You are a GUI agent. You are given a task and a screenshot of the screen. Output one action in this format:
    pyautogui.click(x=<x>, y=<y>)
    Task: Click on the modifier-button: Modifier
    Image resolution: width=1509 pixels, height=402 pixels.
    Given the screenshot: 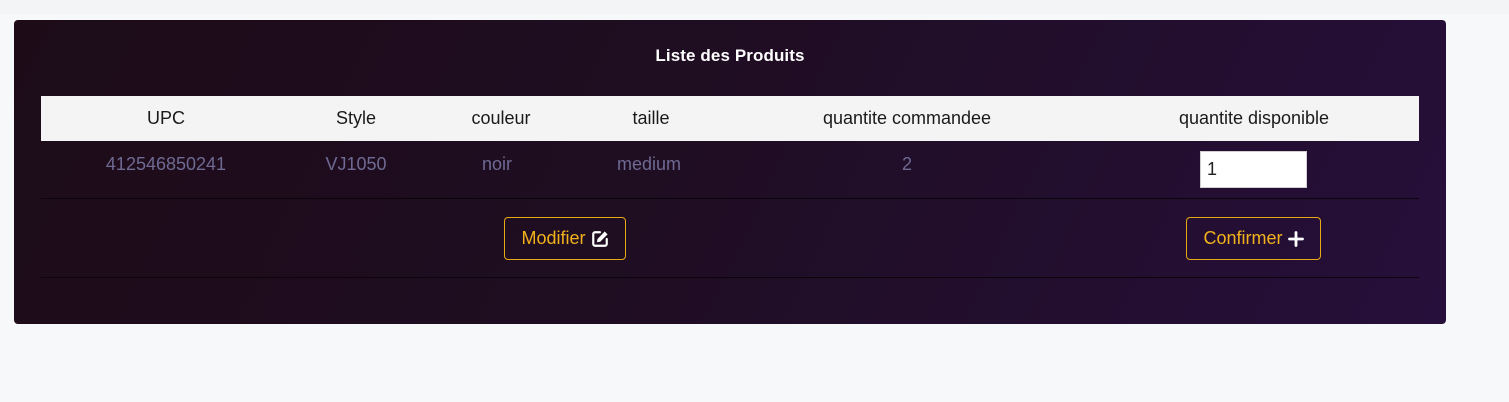 What is the action you would take?
    pyautogui.click(x=565, y=238)
    